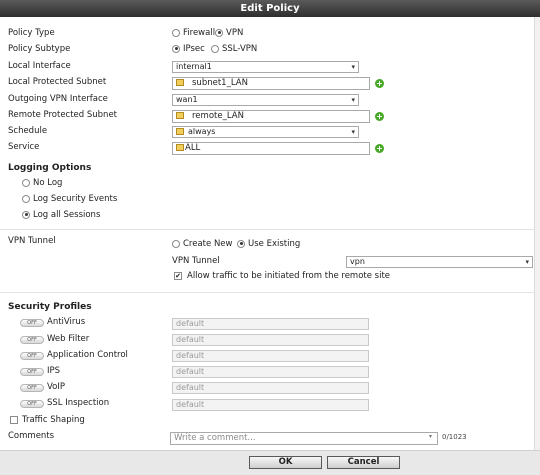 The image size is (540, 475). Describe the element at coordinates (379, 148) in the screenshot. I see `add-service-icon: +` at that location.